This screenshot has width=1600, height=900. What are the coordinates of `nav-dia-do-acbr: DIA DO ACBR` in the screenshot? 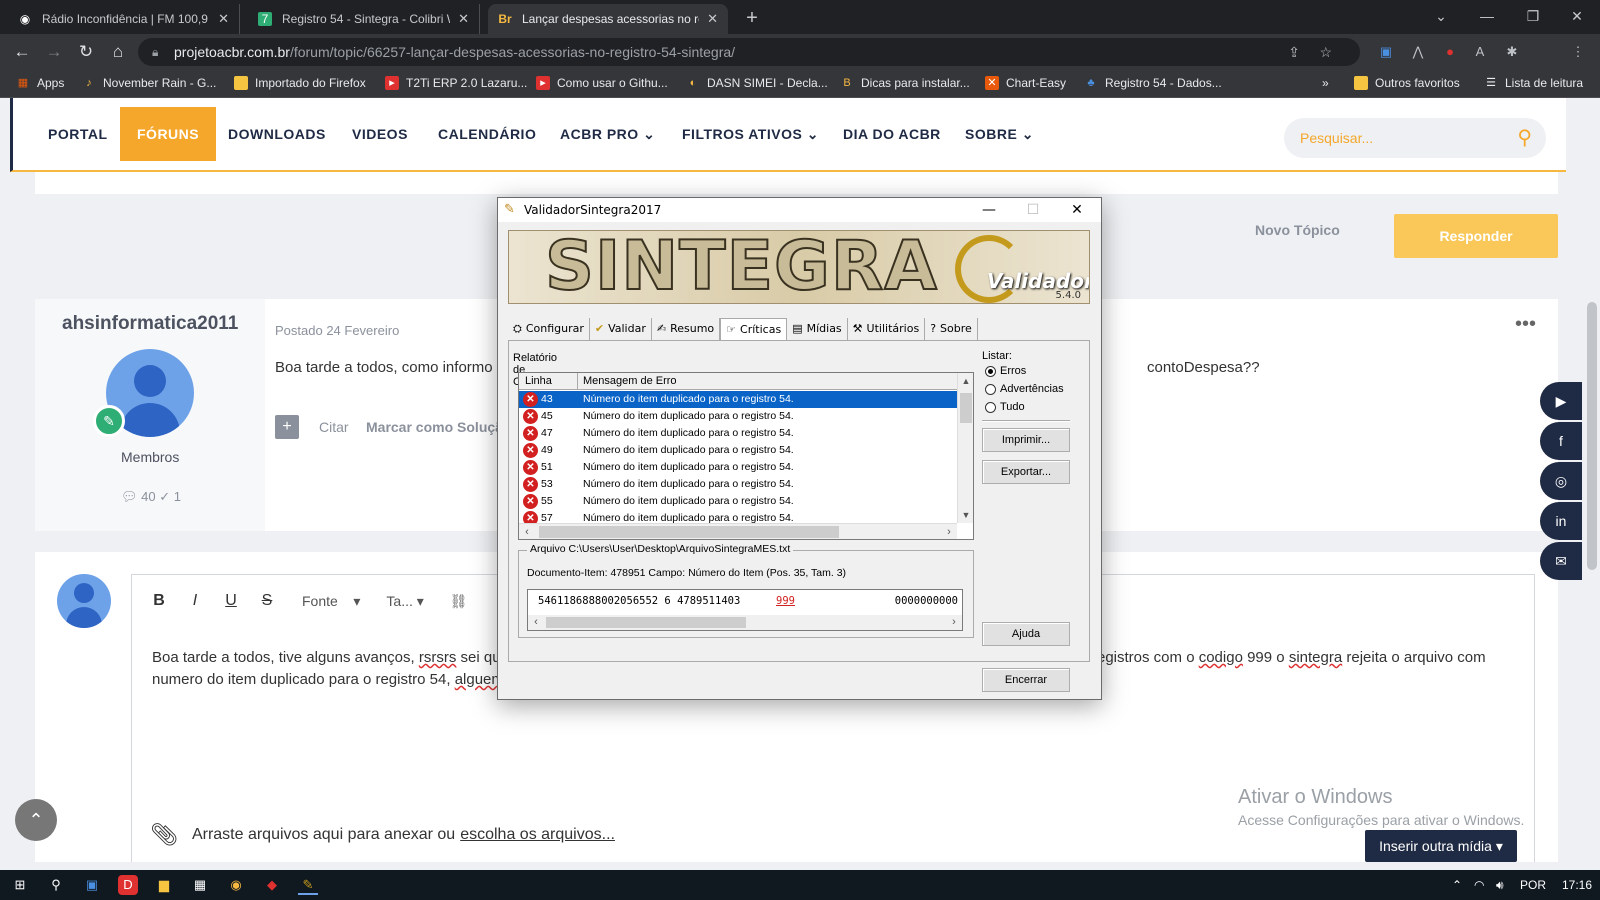 It's located at (892, 134).